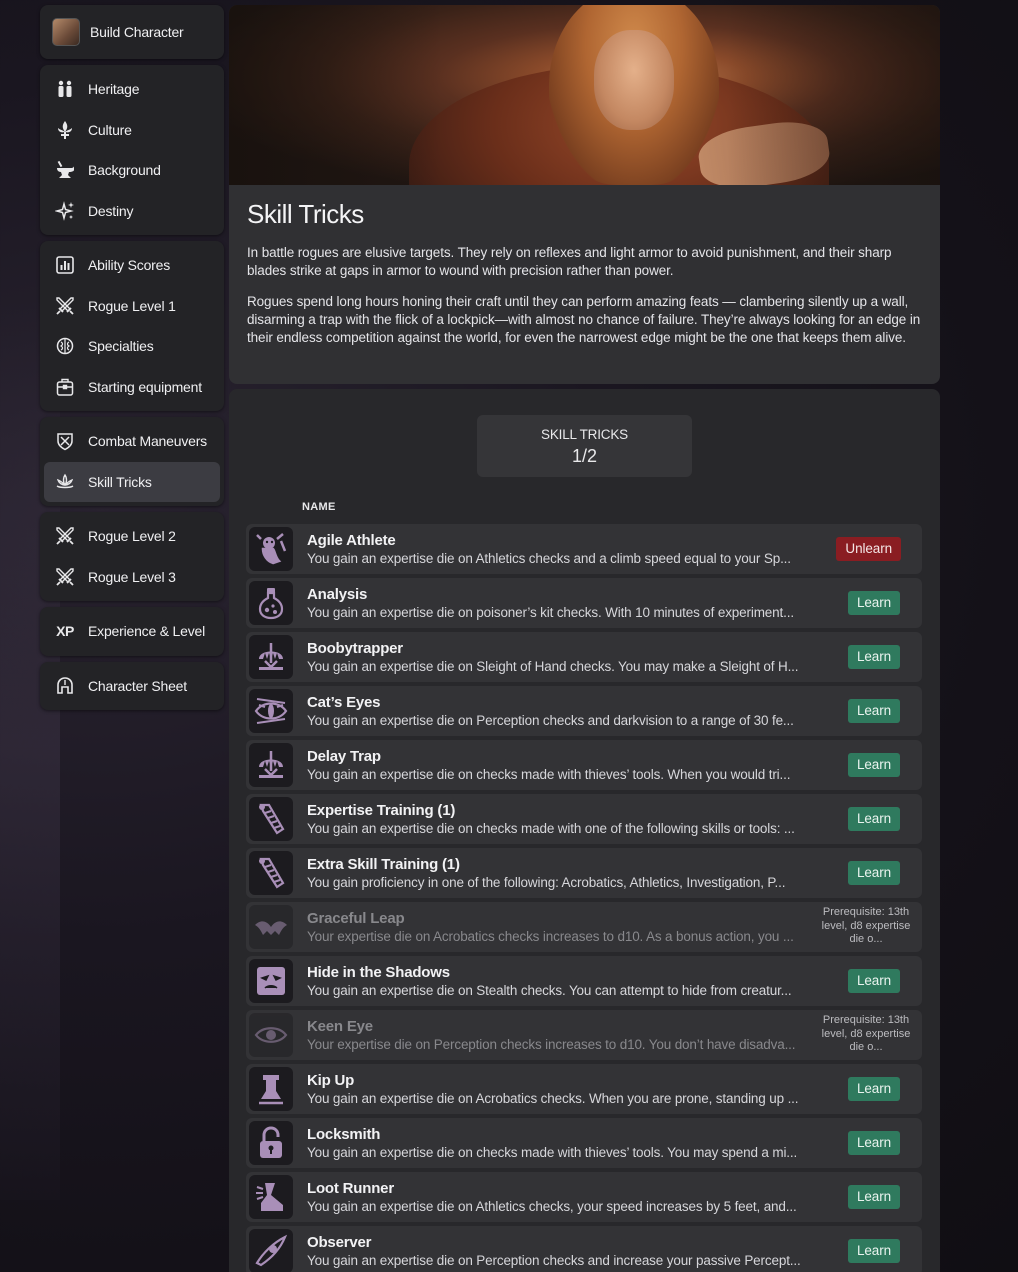  I want to click on sidebar-item-rogue-level-2: Rogue Level 2, so click(132, 536).